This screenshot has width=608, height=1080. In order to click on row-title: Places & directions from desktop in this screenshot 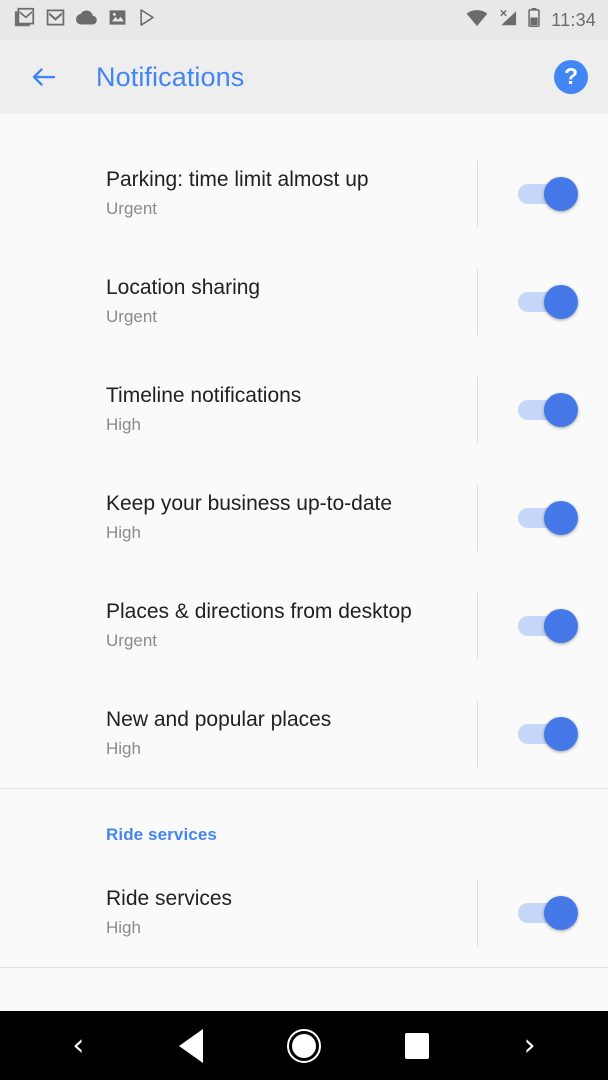, I will do `click(259, 611)`.